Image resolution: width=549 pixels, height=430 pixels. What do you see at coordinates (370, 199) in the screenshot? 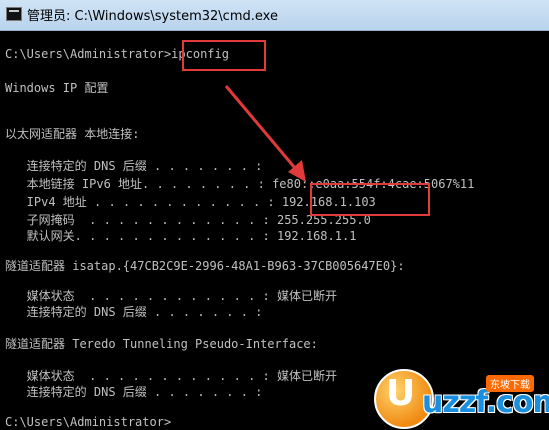
I see `ipv4-highlight-box` at bounding box center [370, 199].